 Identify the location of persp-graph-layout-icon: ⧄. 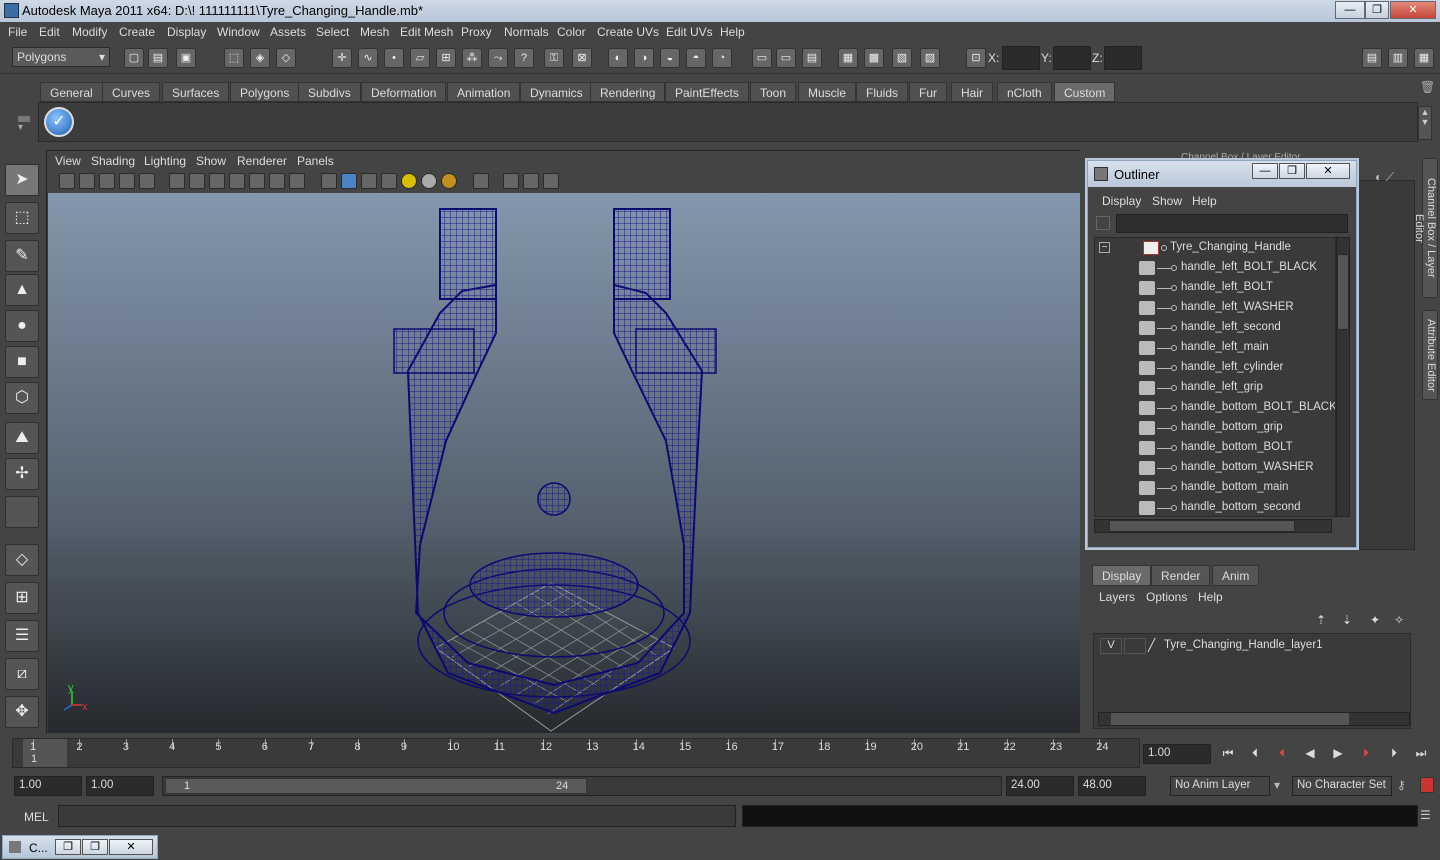
(22, 674).